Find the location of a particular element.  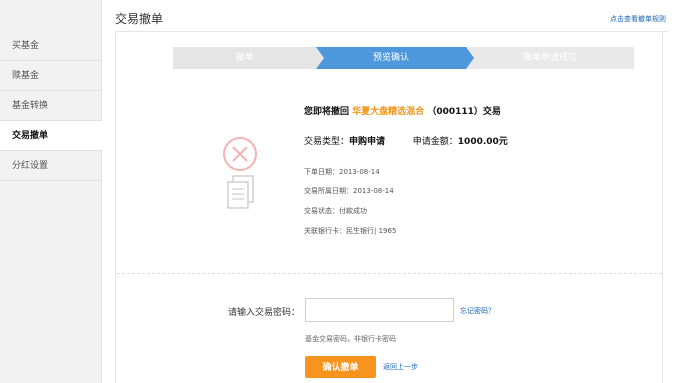

password-label: 请输入交易密码： is located at coordinates (264, 313).